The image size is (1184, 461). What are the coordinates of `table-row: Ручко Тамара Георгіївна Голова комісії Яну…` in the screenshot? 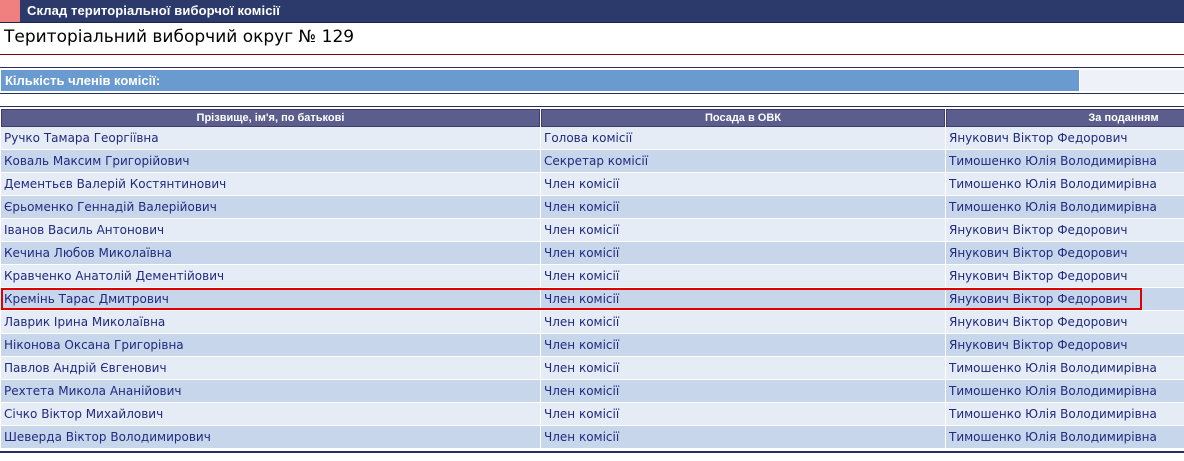 It's located at (592, 138).